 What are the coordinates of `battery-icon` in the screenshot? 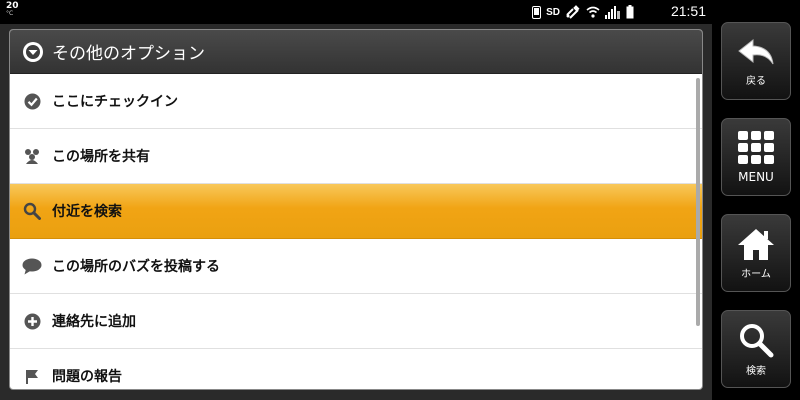 It's located at (630, 12).